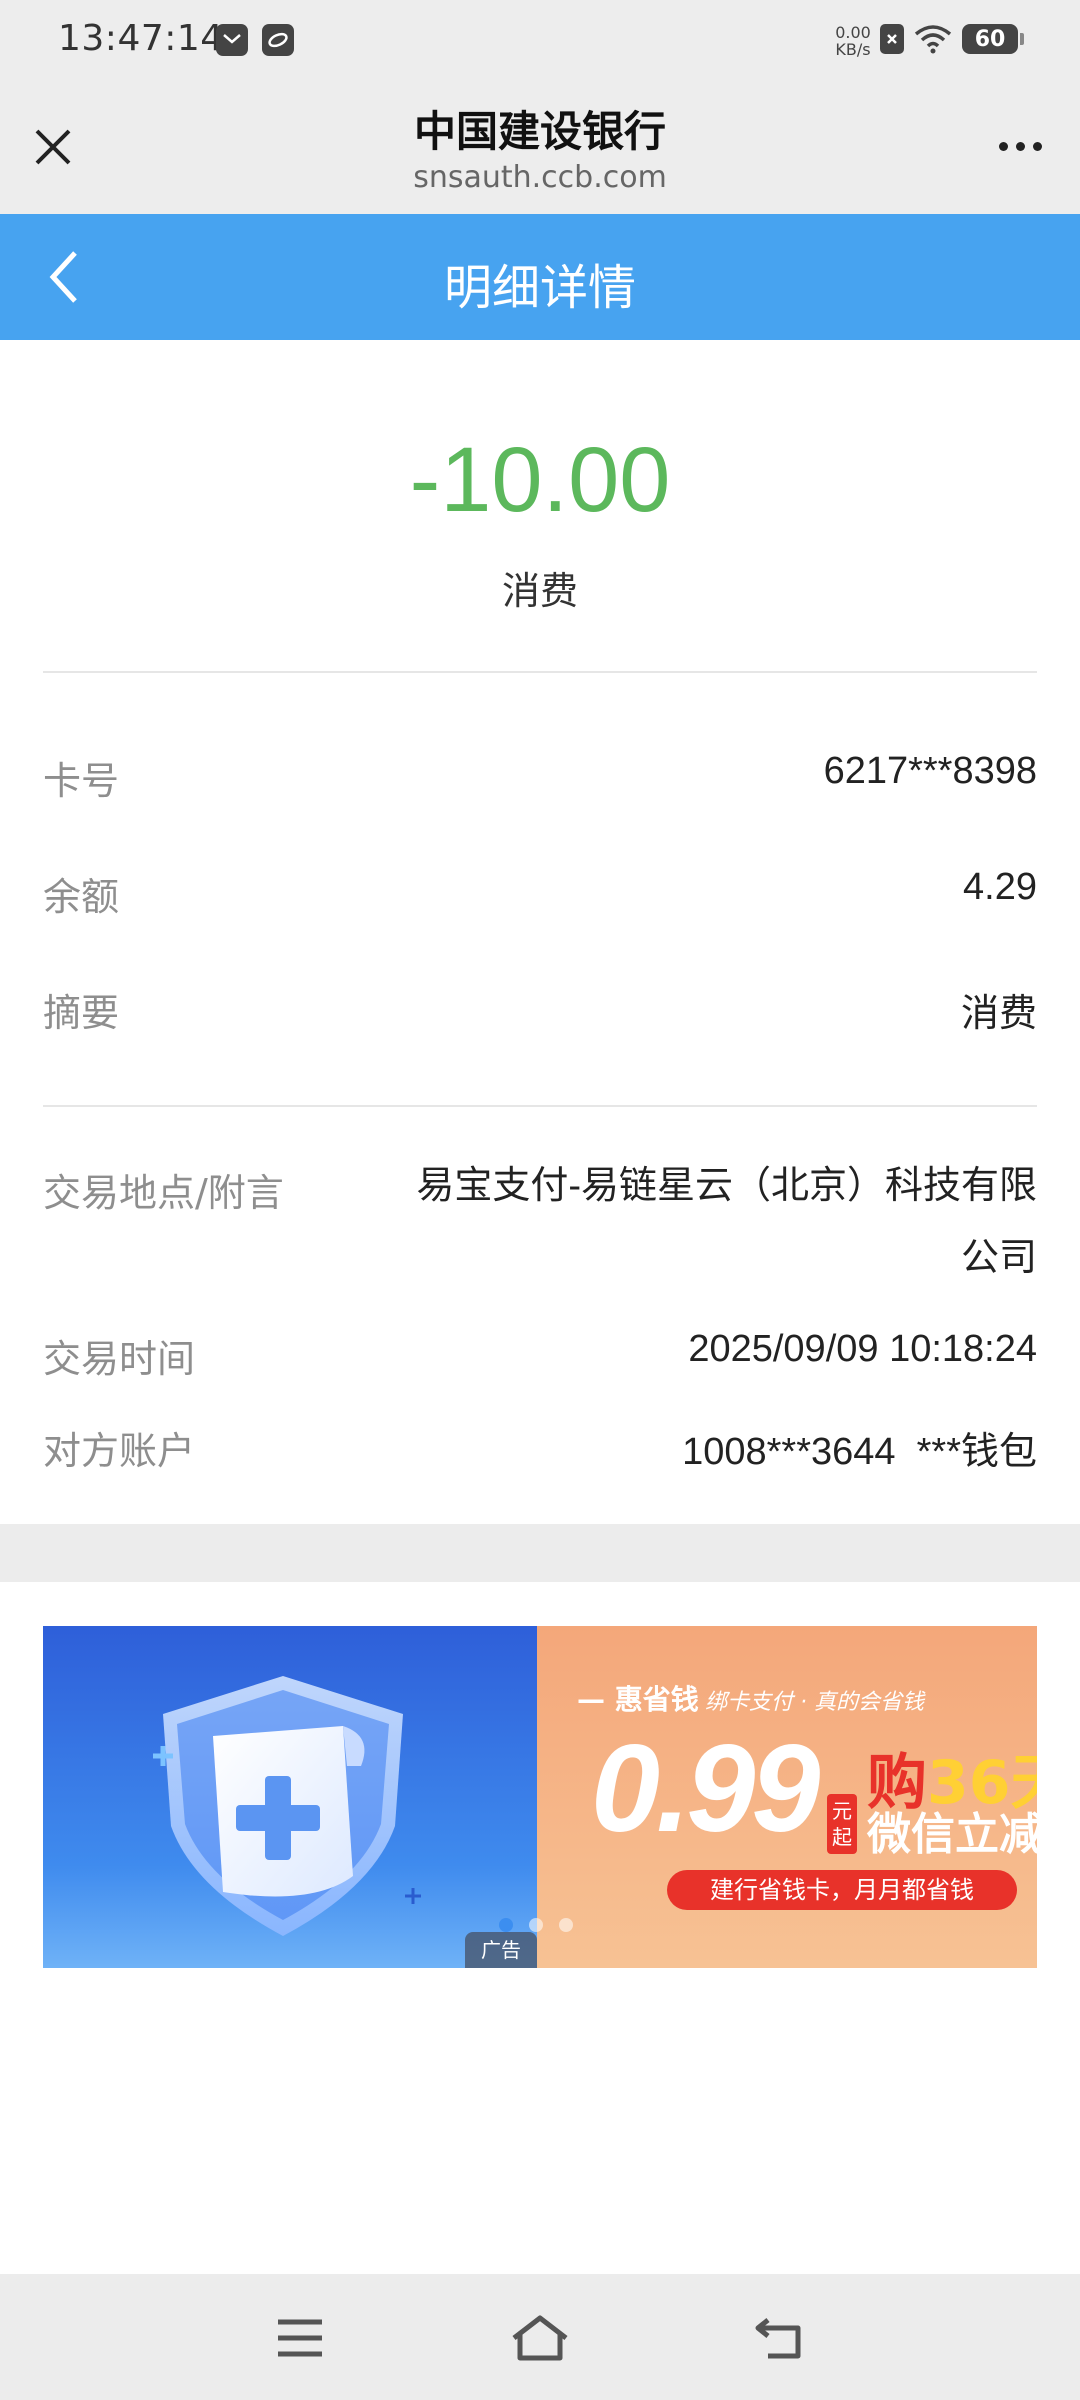  I want to click on browser-header: 中国建设银行 snsauth.ccb.com, so click(540, 148).